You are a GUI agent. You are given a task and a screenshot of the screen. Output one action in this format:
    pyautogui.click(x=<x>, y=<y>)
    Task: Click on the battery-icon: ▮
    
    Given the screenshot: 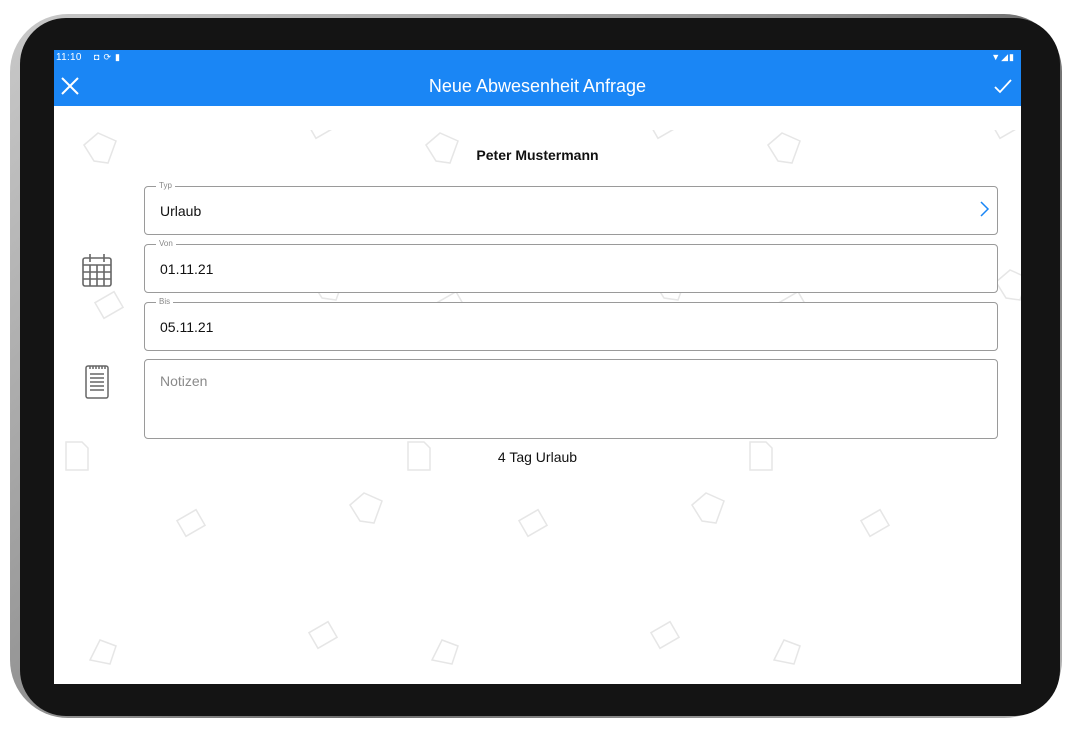 What is the action you would take?
    pyautogui.click(x=1012, y=57)
    